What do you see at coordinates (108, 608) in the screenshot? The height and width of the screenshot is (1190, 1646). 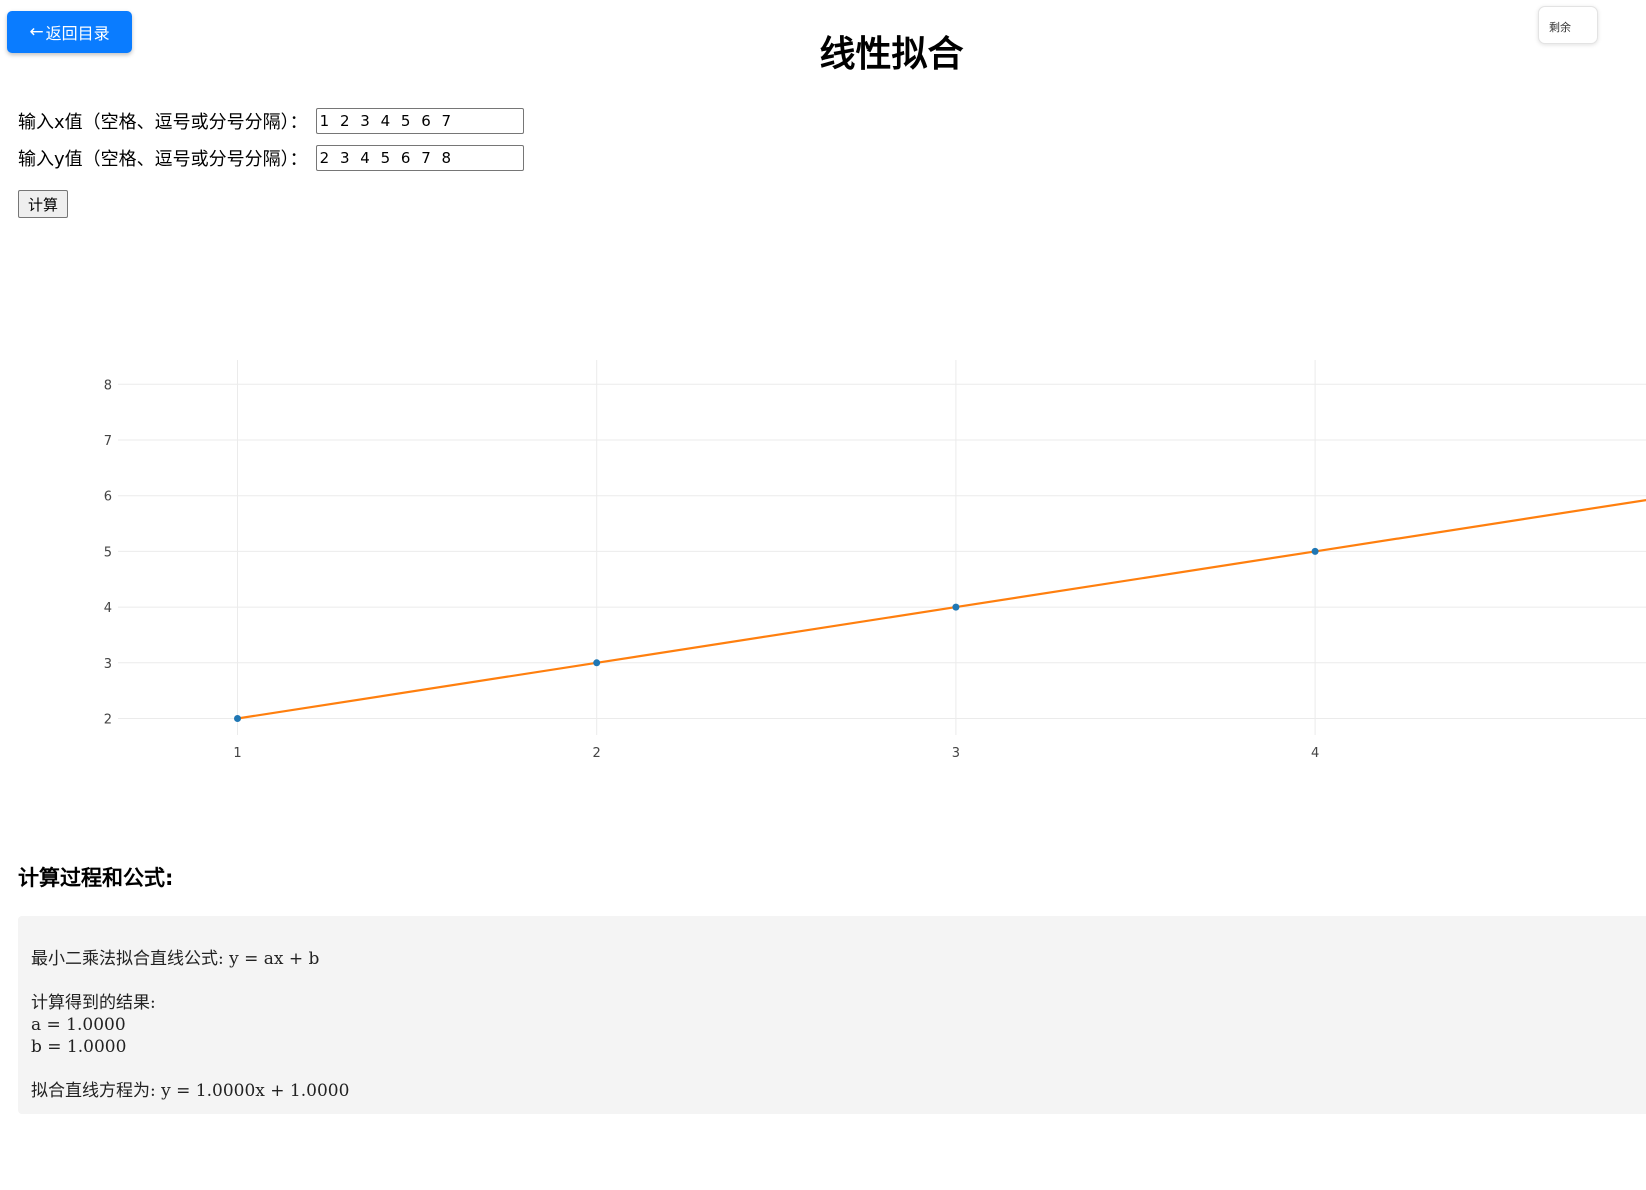 I see `y-tick-label: 4` at bounding box center [108, 608].